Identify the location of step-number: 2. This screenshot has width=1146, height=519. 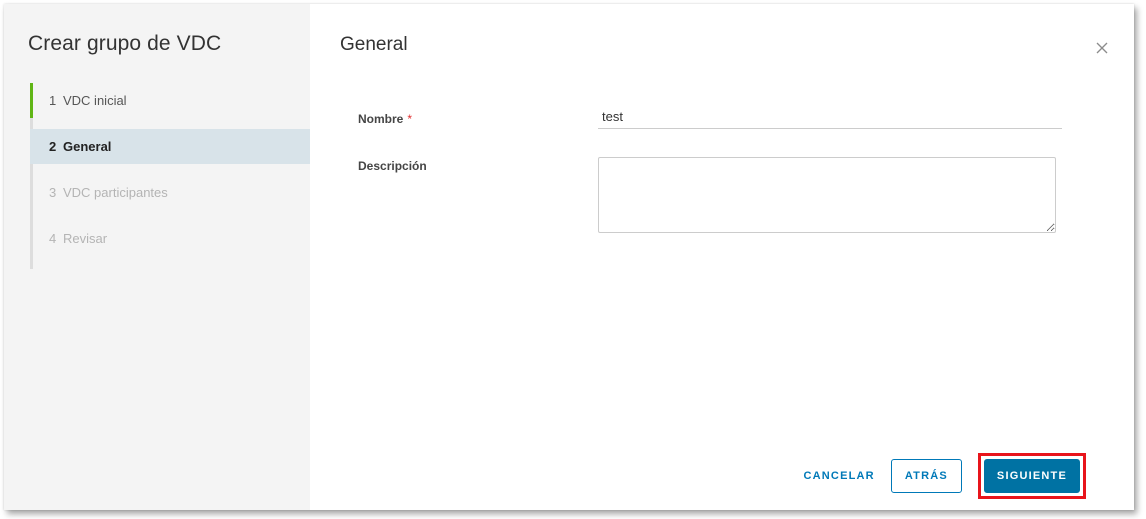
(53, 146).